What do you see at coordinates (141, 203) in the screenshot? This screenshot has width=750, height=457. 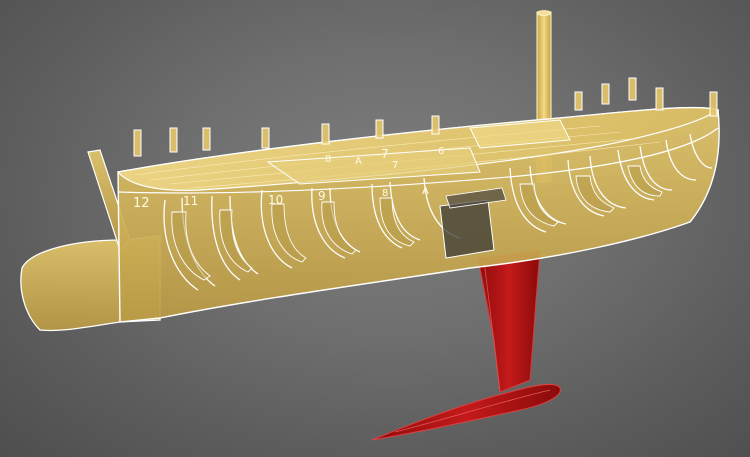 I see `frame-label-12: 12` at bounding box center [141, 203].